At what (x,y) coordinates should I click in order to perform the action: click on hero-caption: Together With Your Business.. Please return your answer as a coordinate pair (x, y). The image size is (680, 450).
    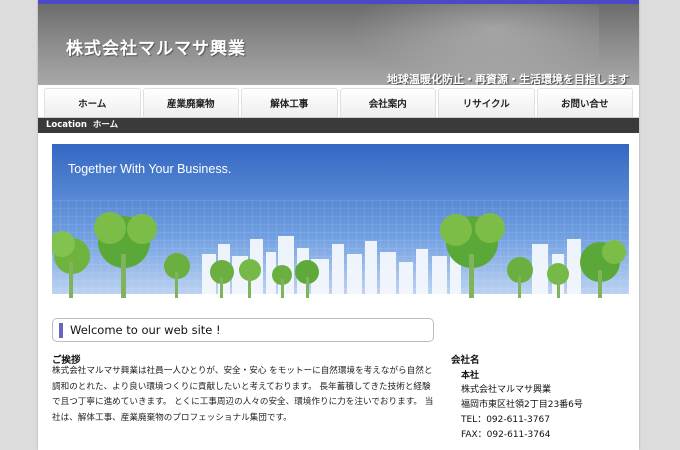
    Looking at the image, I should click on (149, 169).